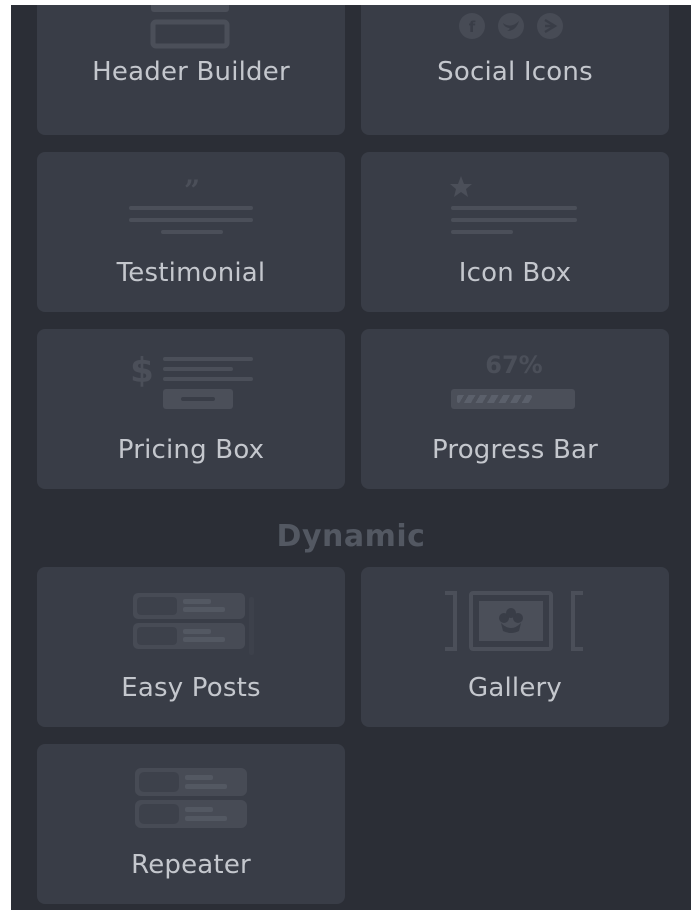  What do you see at coordinates (191, 380) in the screenshot?
I see `dollar-lines-icon: $` at bounding box center [191, 380].